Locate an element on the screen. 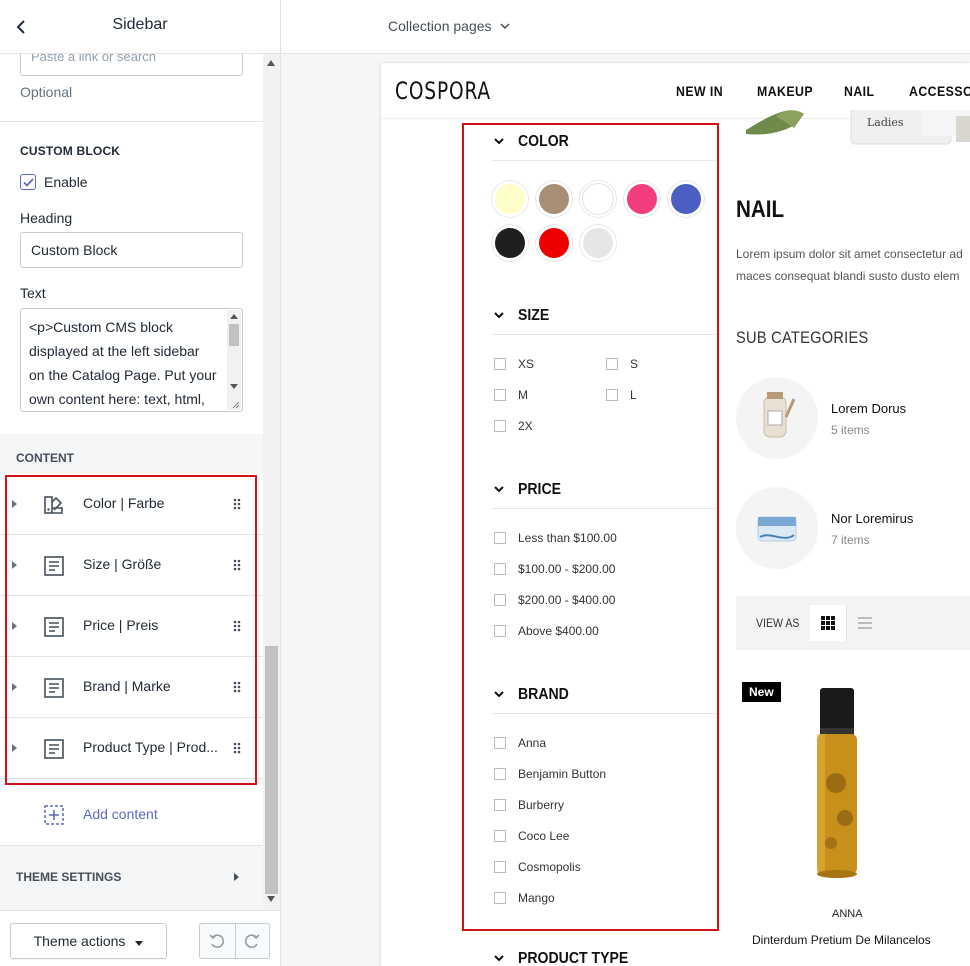  size-option-2x: 2X is located at coordinates (513, 426).